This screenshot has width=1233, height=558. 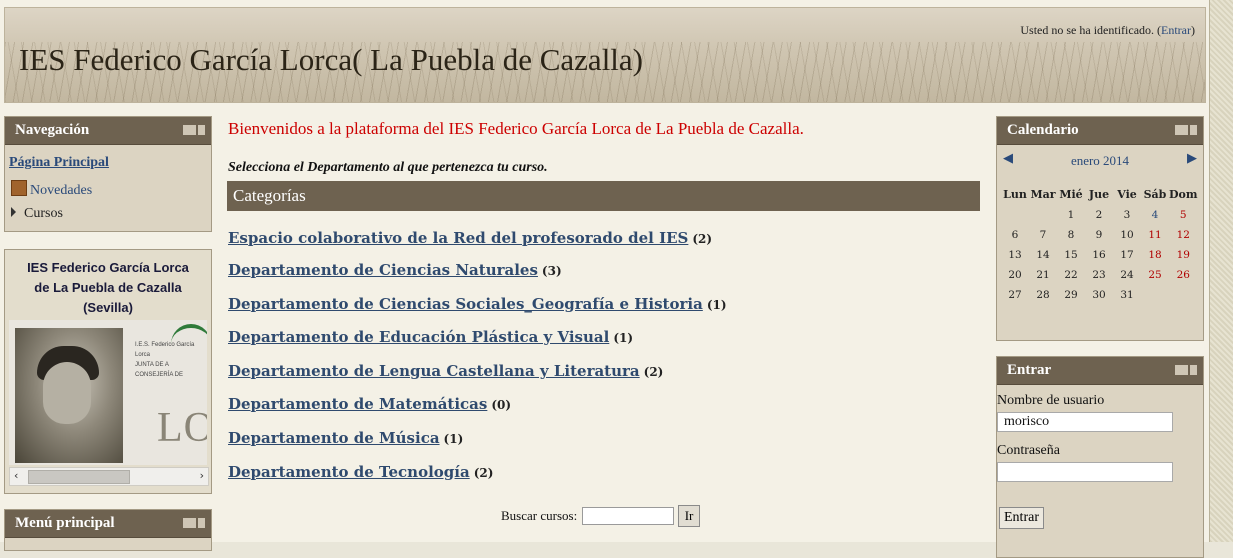 What do you see at coordinates (349, 472) in the screenshot?
I see `category-link: Departamento de Tecnología` at bounding box center [349, 472].